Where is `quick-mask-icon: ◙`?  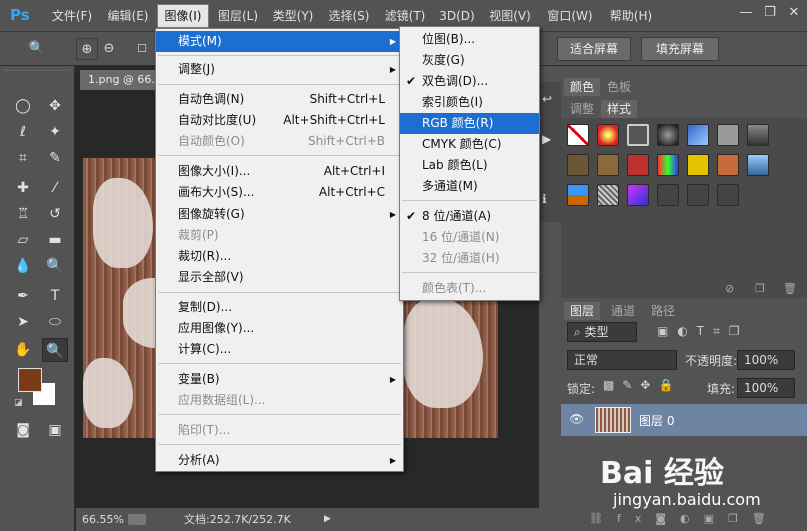
quick-mask-icon: ◙ is located at coordinates (23, 430).